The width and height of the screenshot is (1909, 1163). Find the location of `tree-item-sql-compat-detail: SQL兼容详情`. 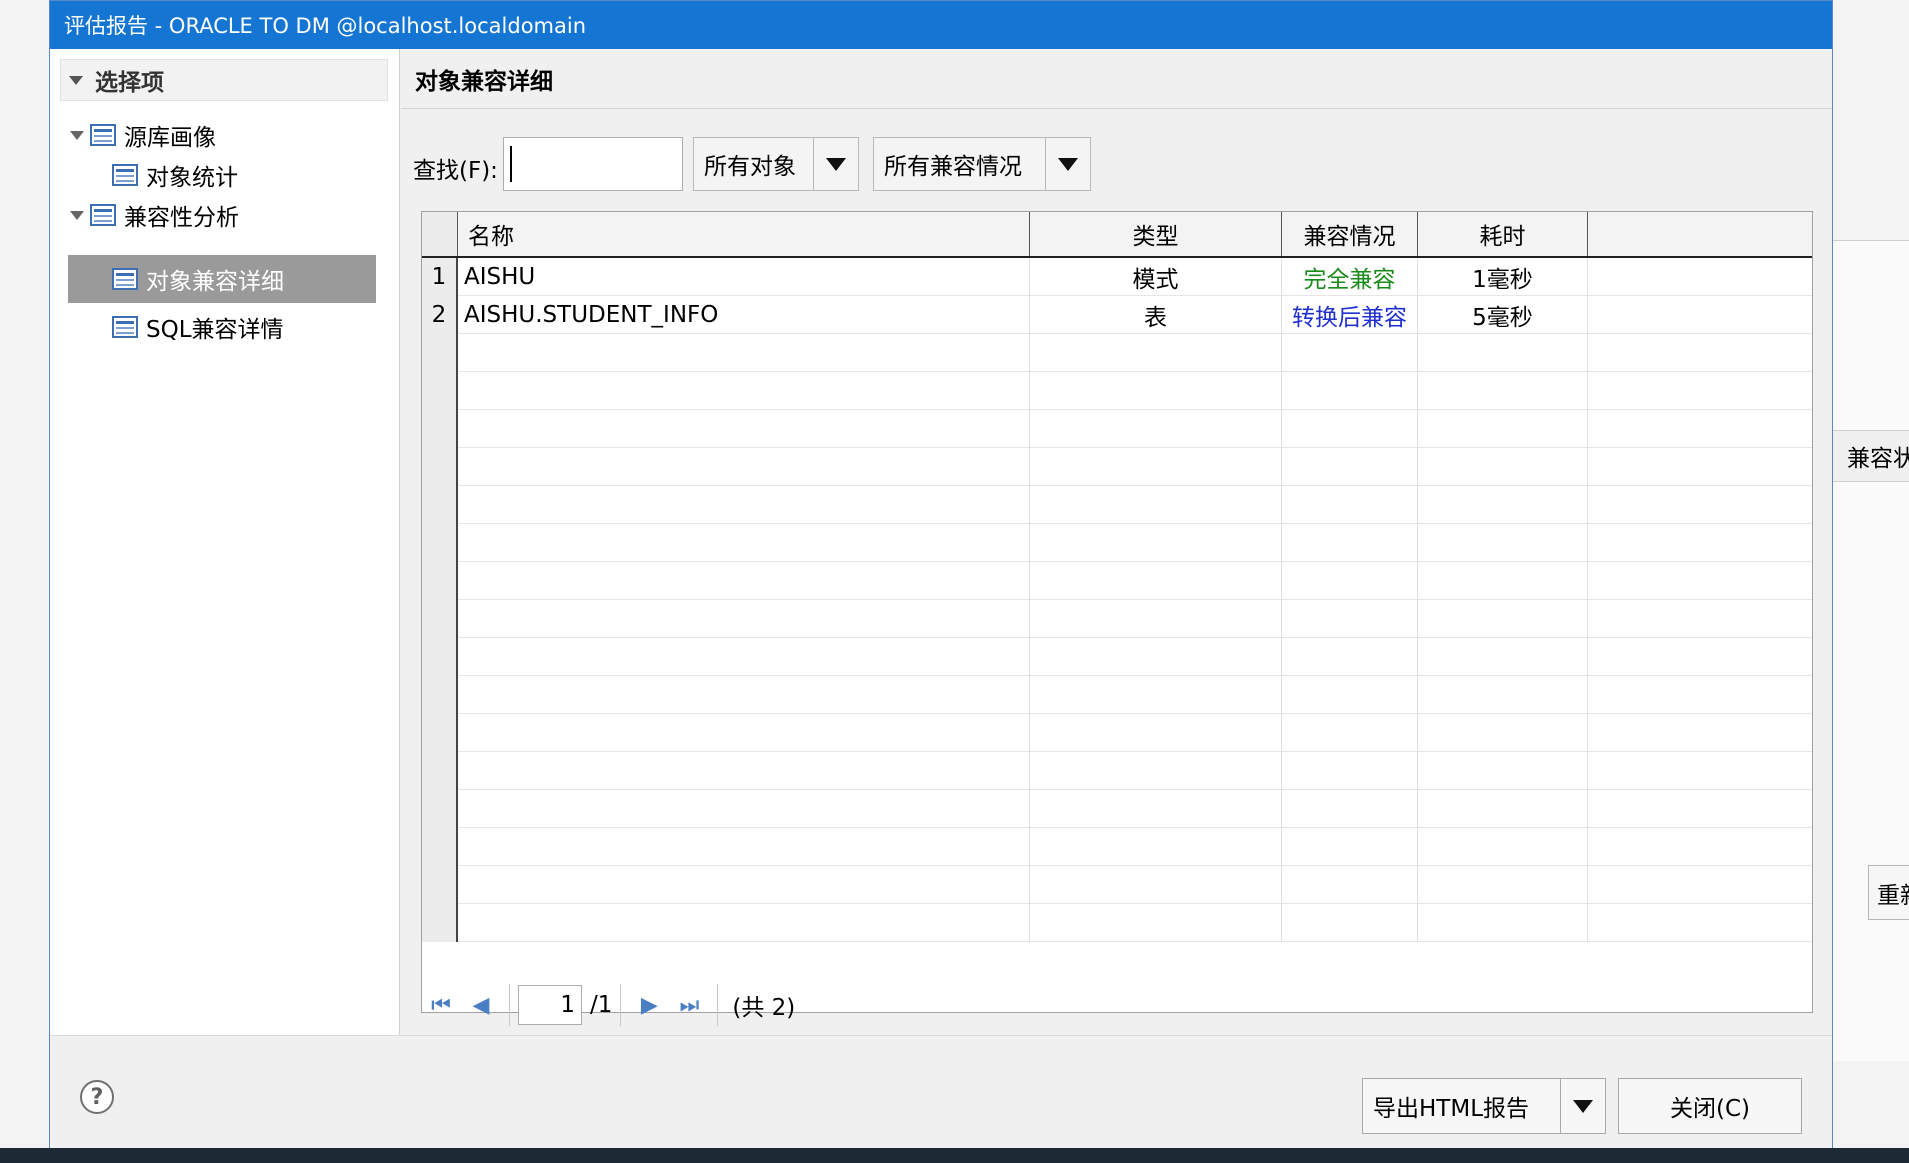

tree-item-sql-compat-detail: SQL兼容详情 is located at coordinates (198, 327).